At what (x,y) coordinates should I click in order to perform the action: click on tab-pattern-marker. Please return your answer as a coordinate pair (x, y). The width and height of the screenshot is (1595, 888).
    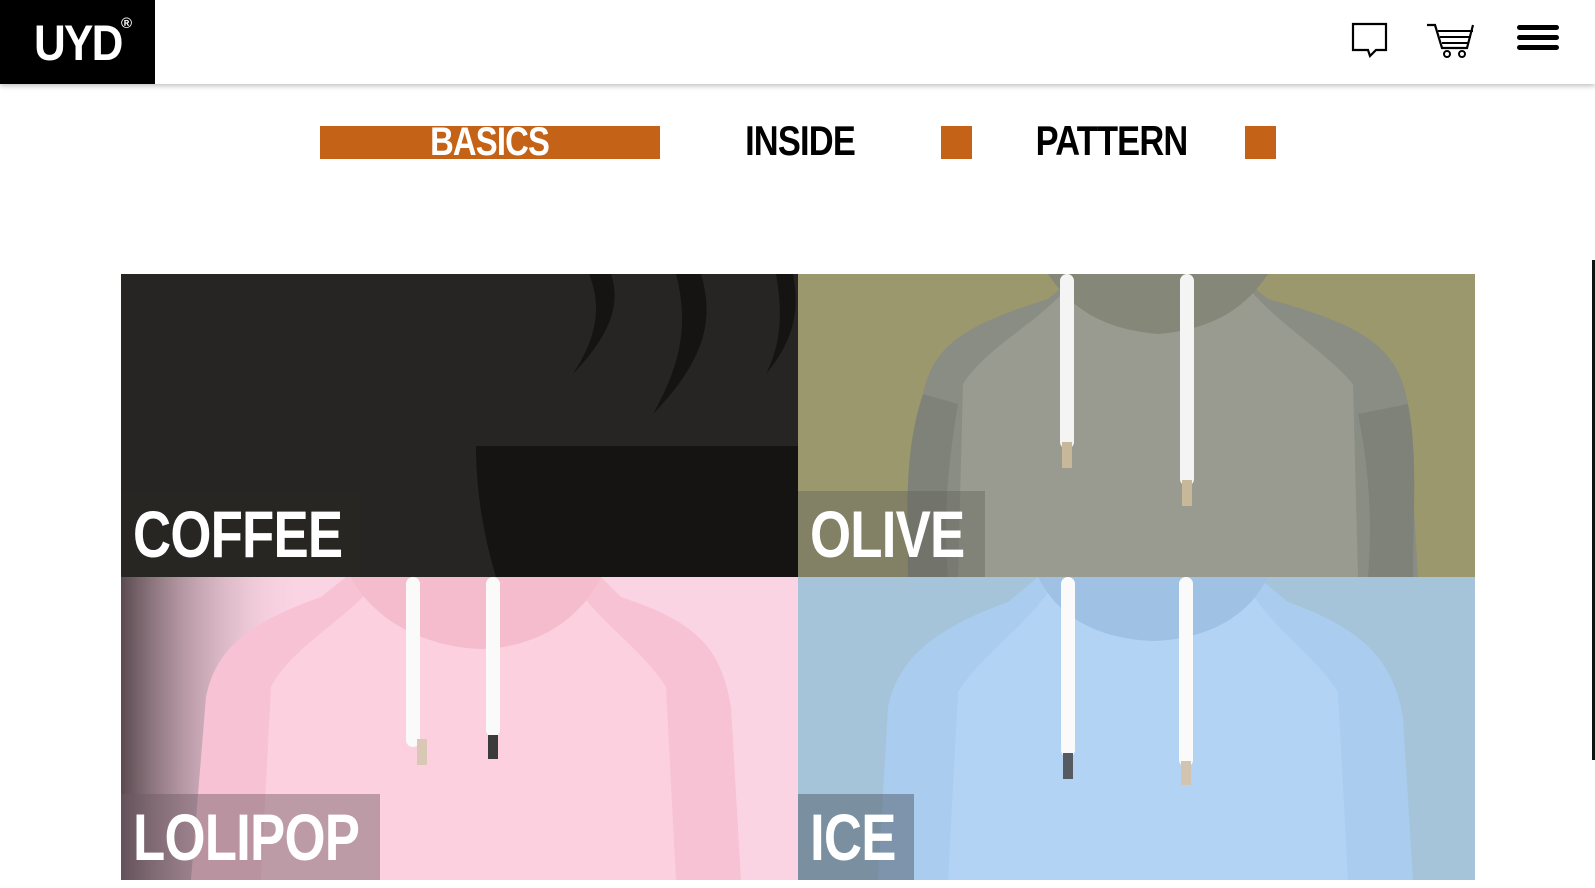
    Looking at the image, I should click on (1260, 142).